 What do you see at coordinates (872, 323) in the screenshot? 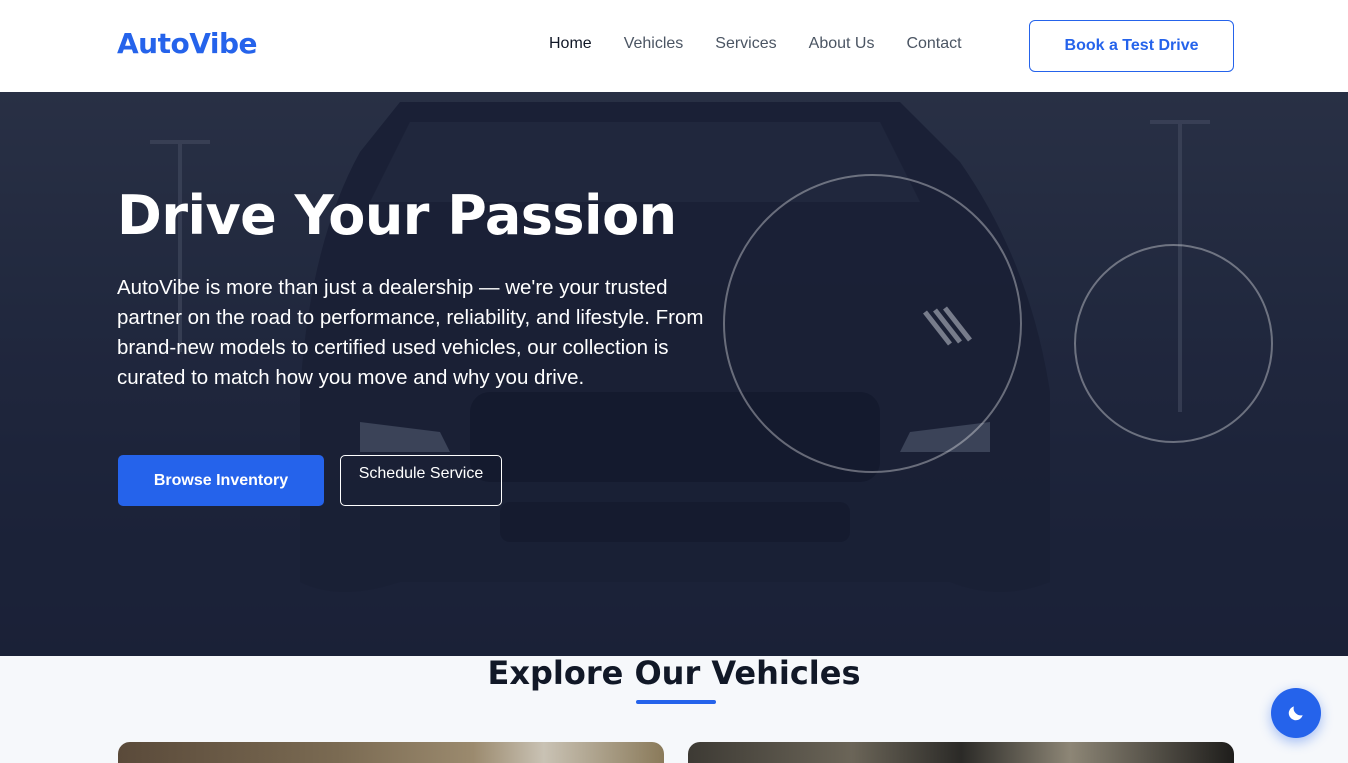
I see `decorative-ring-large` at bounding box center [872, 323].